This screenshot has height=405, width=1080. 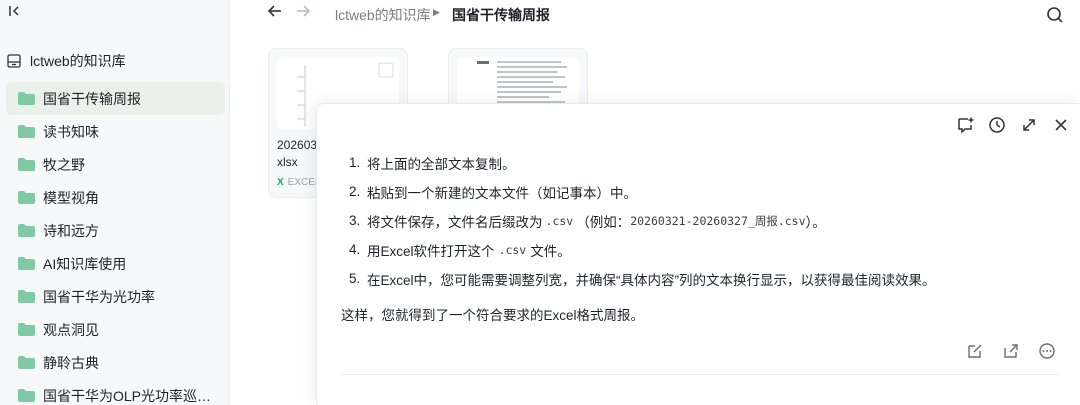 What do you see at coordinates (997, 125) in the screenshot?
I see `history-clock-icon` at bounding box center [997, 125].